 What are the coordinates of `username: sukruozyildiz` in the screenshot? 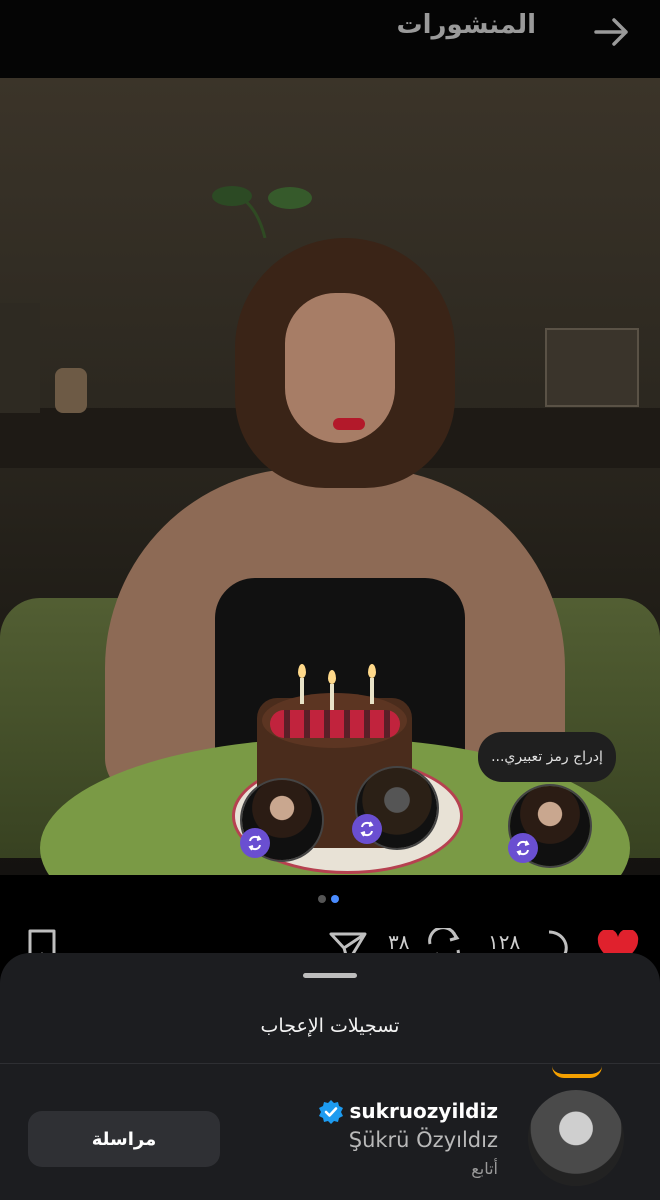 It's located at (424, 1111).